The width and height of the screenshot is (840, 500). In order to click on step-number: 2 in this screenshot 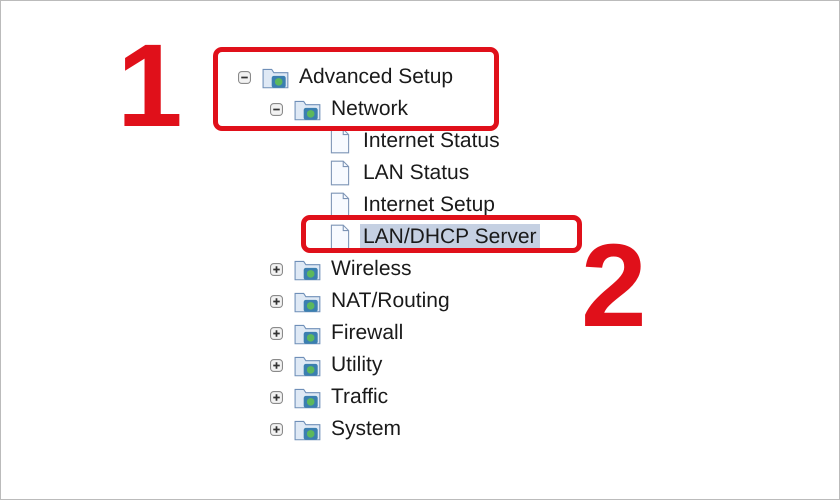, I will do `click(614, 286)`.